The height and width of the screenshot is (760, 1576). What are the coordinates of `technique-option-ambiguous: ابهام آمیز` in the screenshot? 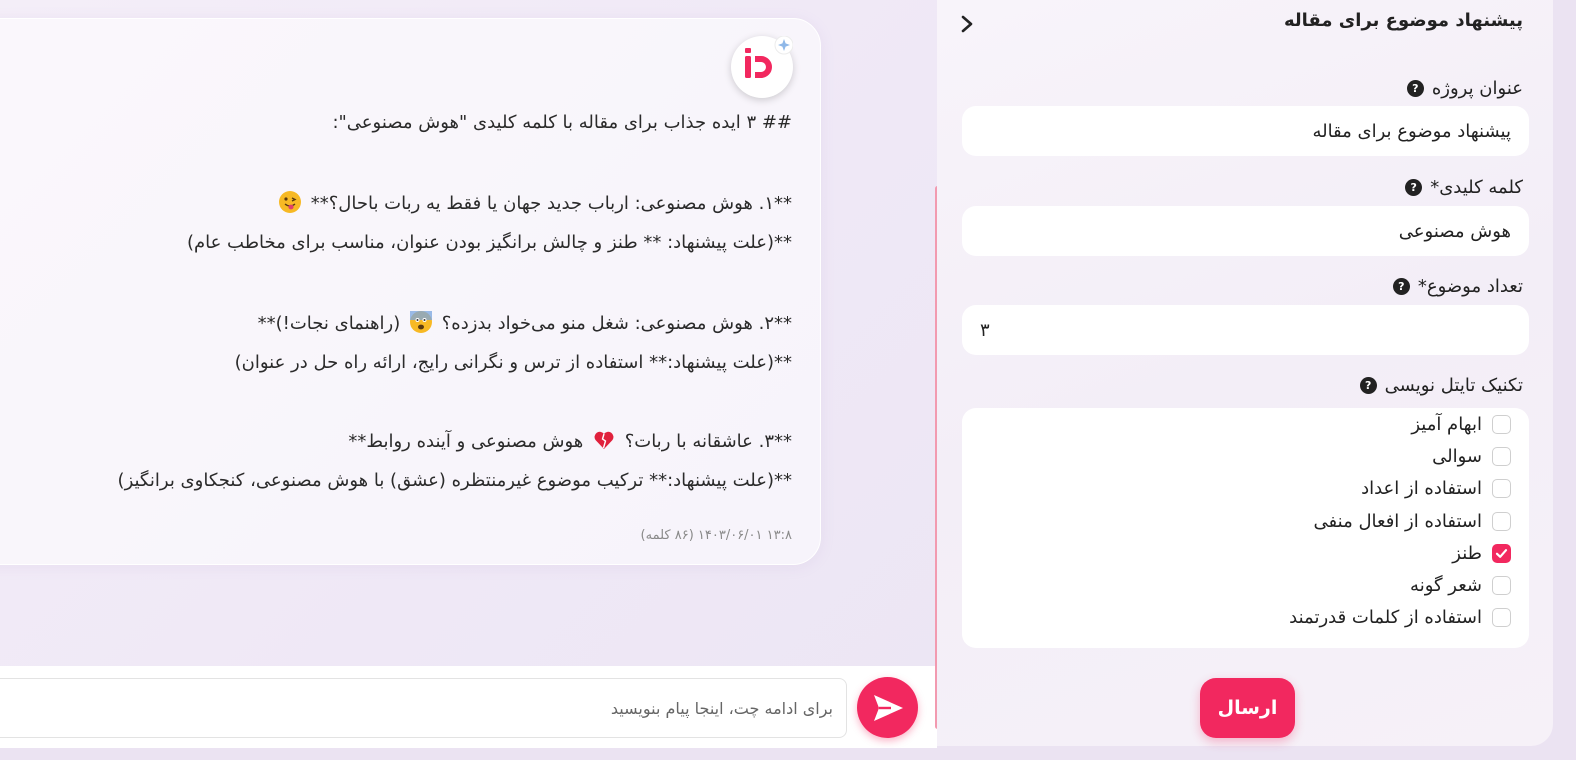 It's located at (1461, 424).